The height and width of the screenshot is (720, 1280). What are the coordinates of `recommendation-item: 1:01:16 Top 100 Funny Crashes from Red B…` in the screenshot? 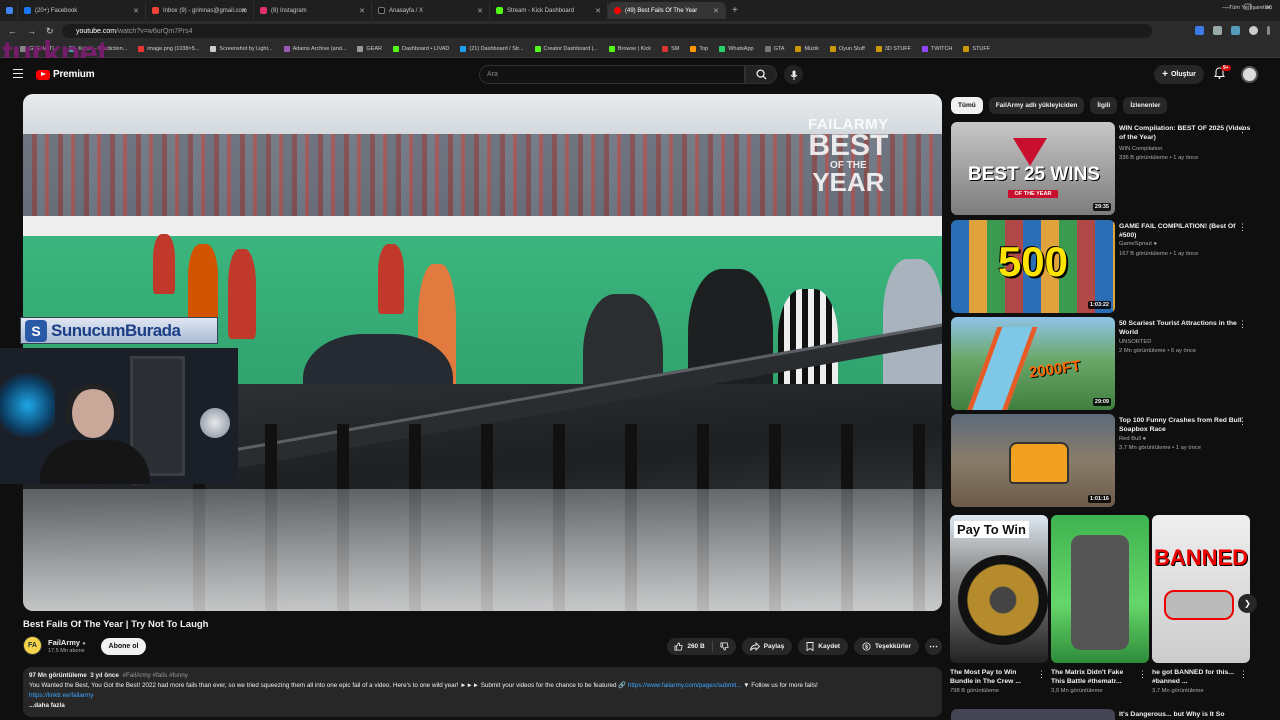 It's located at (1111, 461).